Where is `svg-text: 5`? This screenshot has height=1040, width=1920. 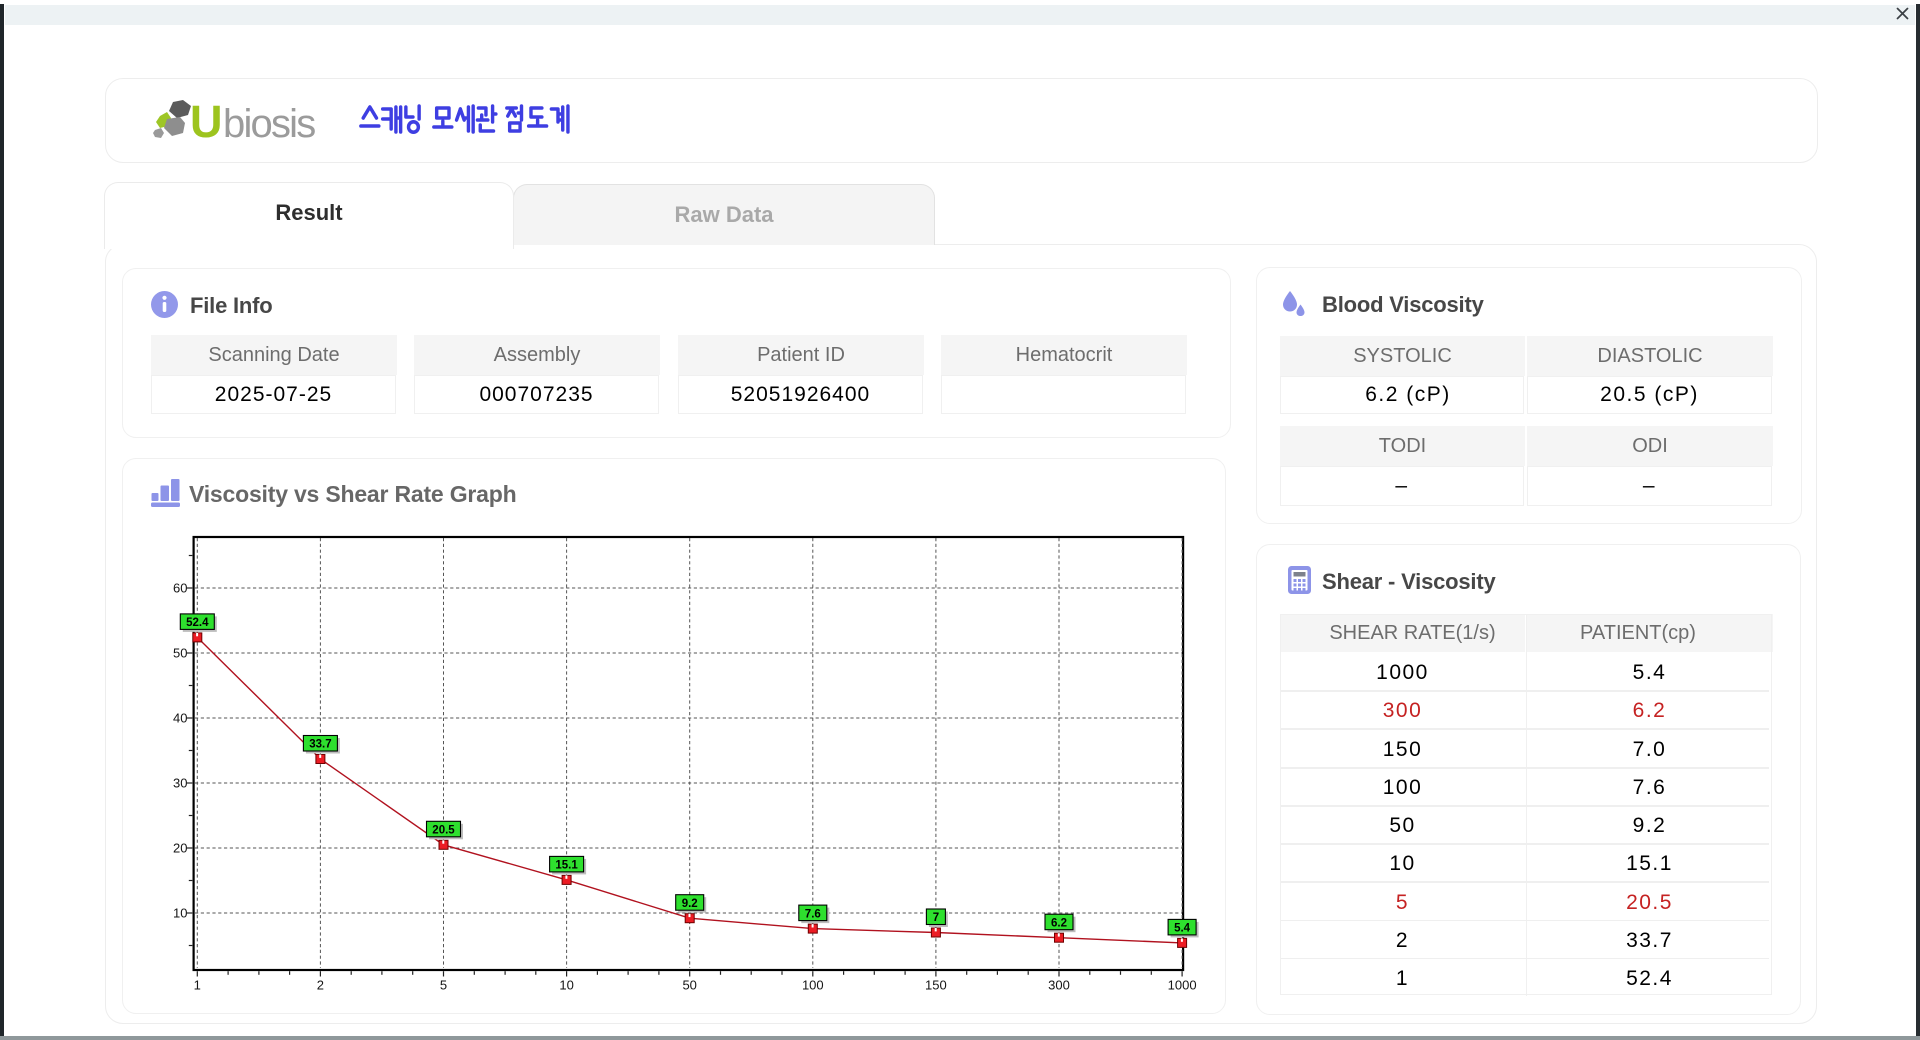
svg-text: 5 is located at coordinates (443, 985).